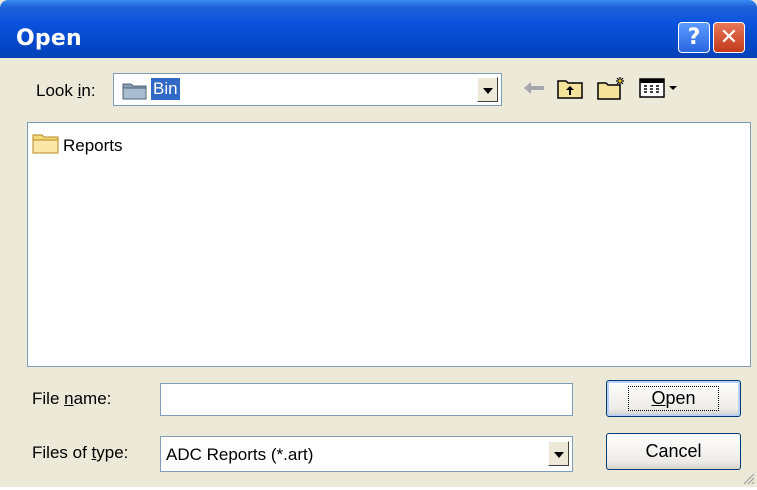  Describe the element at coordinates (49, 38) in the screenshot. I see `window-title: Open` at that location.